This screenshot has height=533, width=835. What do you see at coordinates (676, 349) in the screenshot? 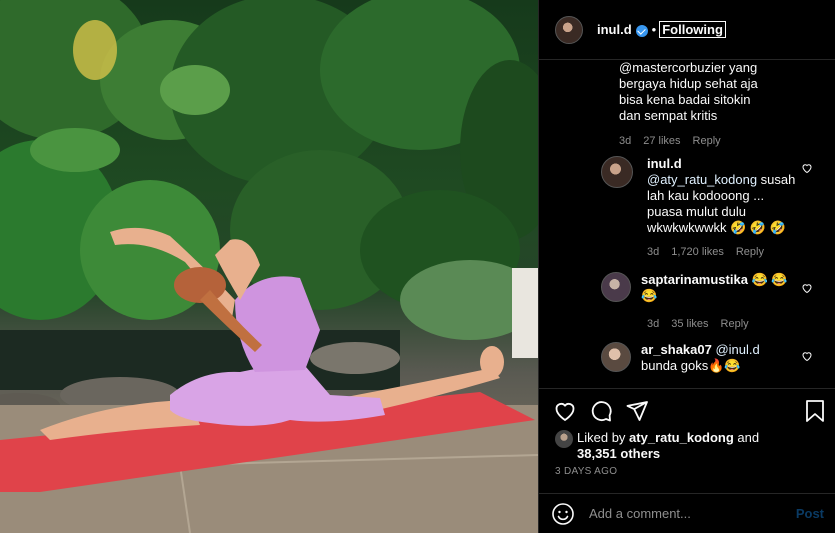
I see `commenter-username: ar_shaka07` at bounding box center [676, 349].